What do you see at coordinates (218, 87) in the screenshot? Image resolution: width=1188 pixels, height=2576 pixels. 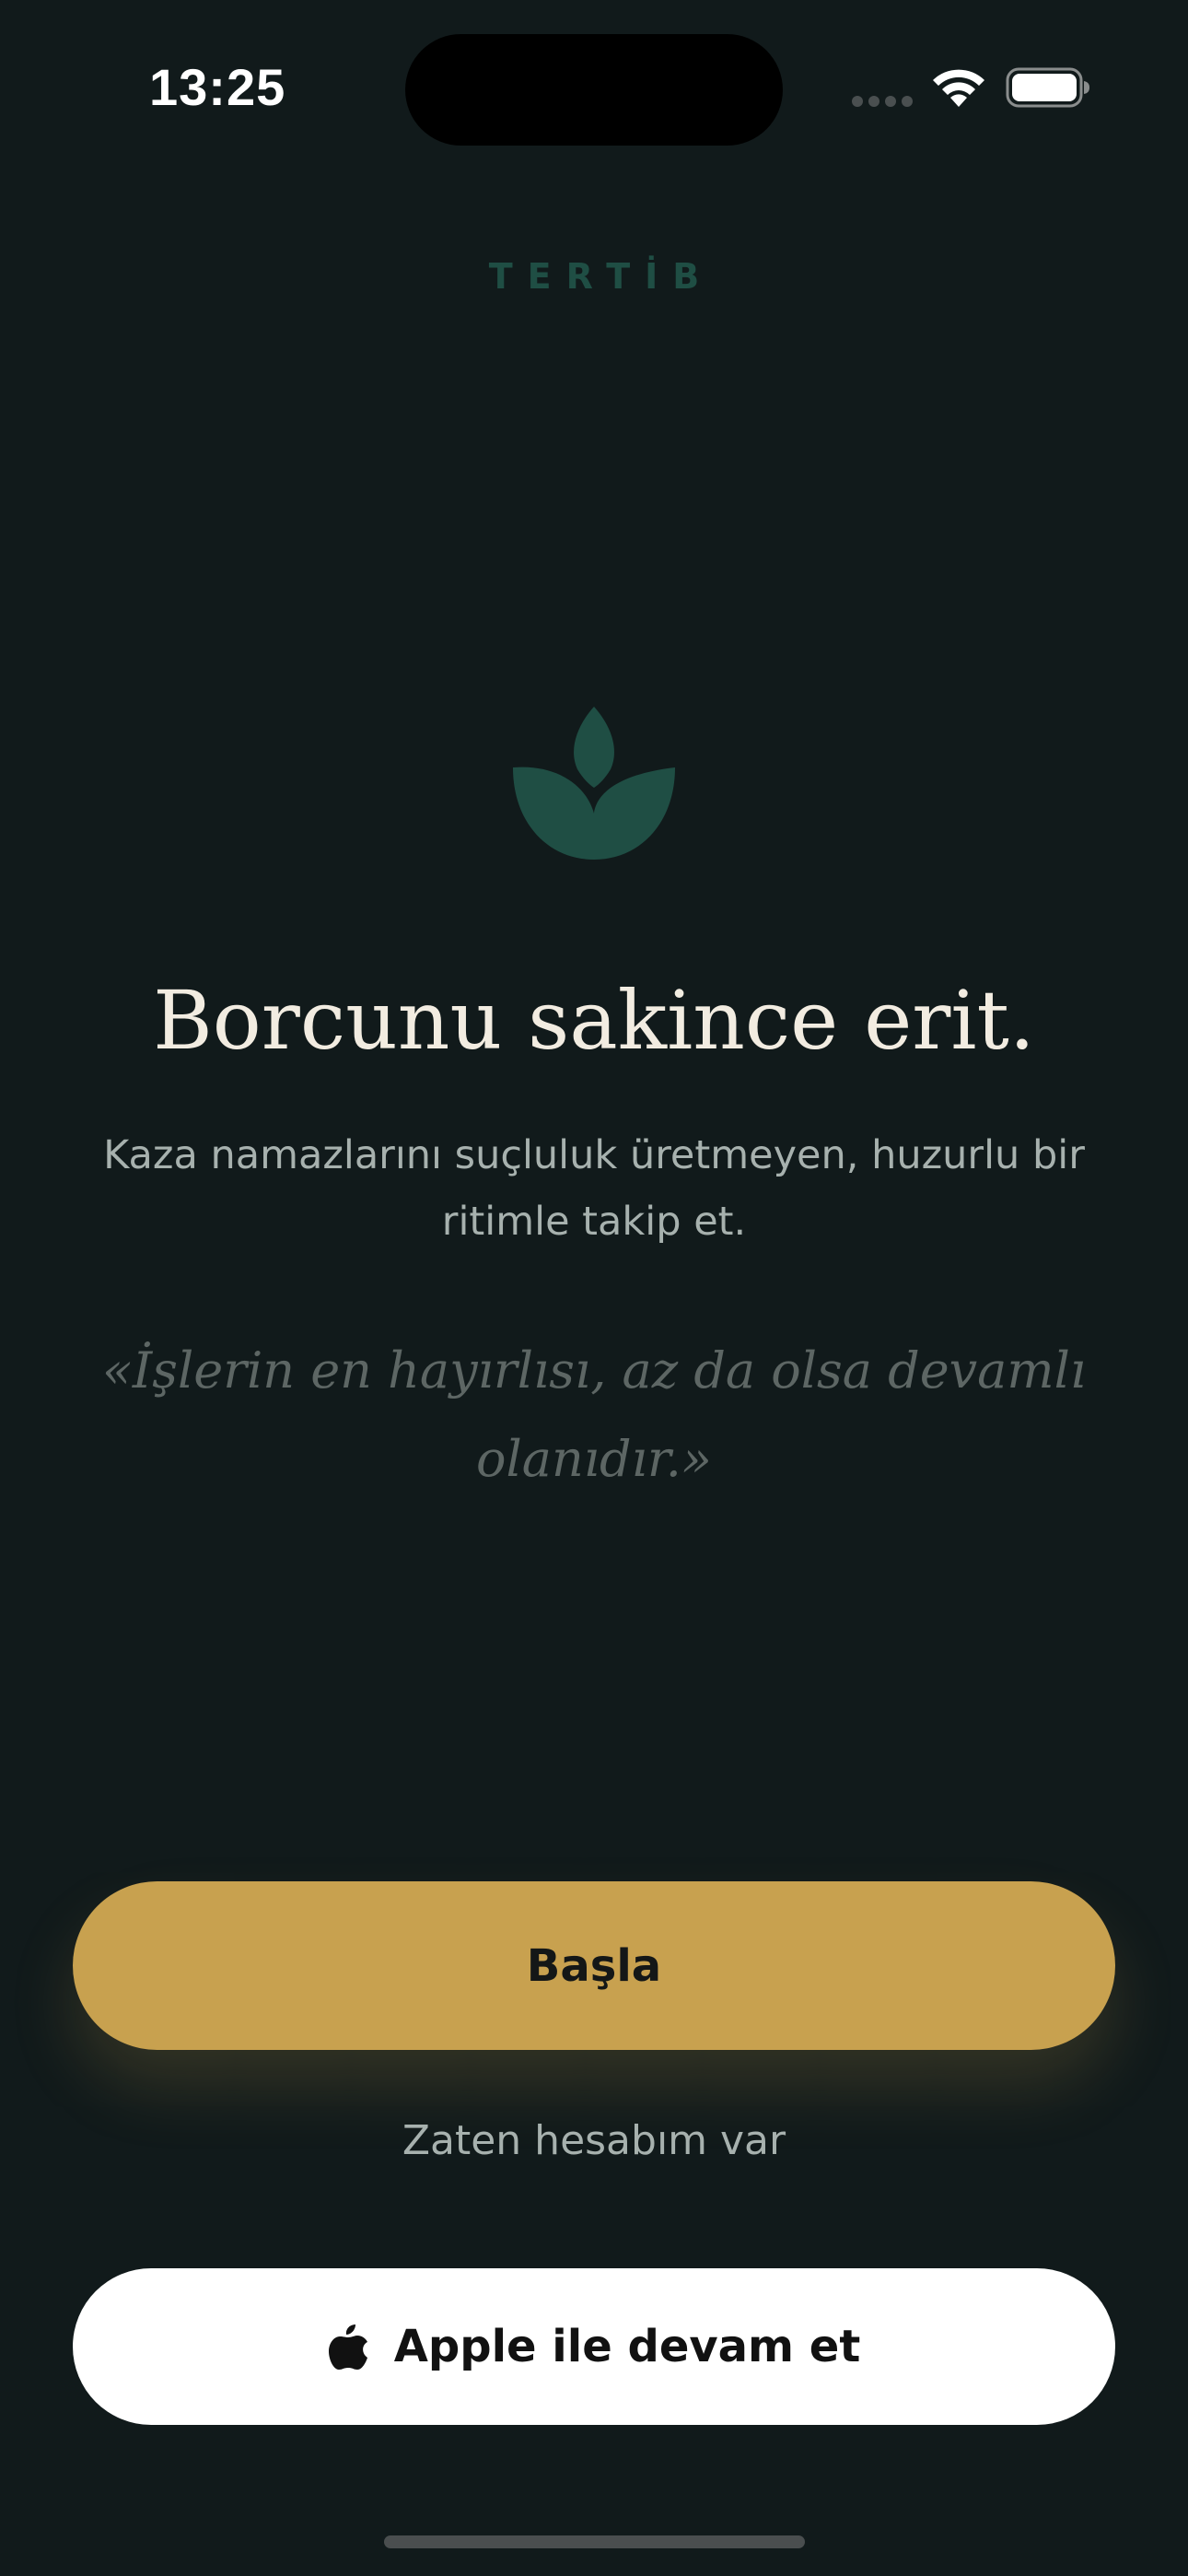 I see `status-time: 13:25` at bounding box center [218, 87].